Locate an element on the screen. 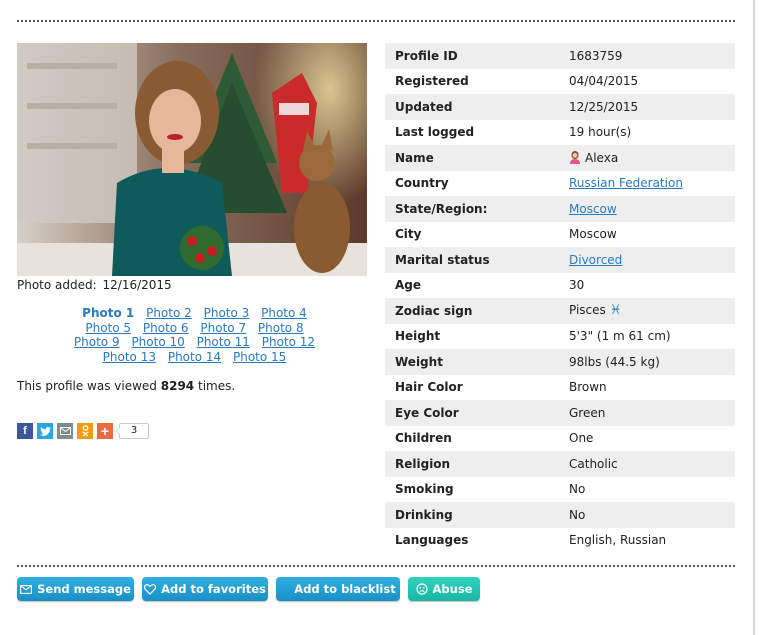 This screenshot has width=767, height=635. profile-row-name: Name Alexa is located at coordinates (560, 158).